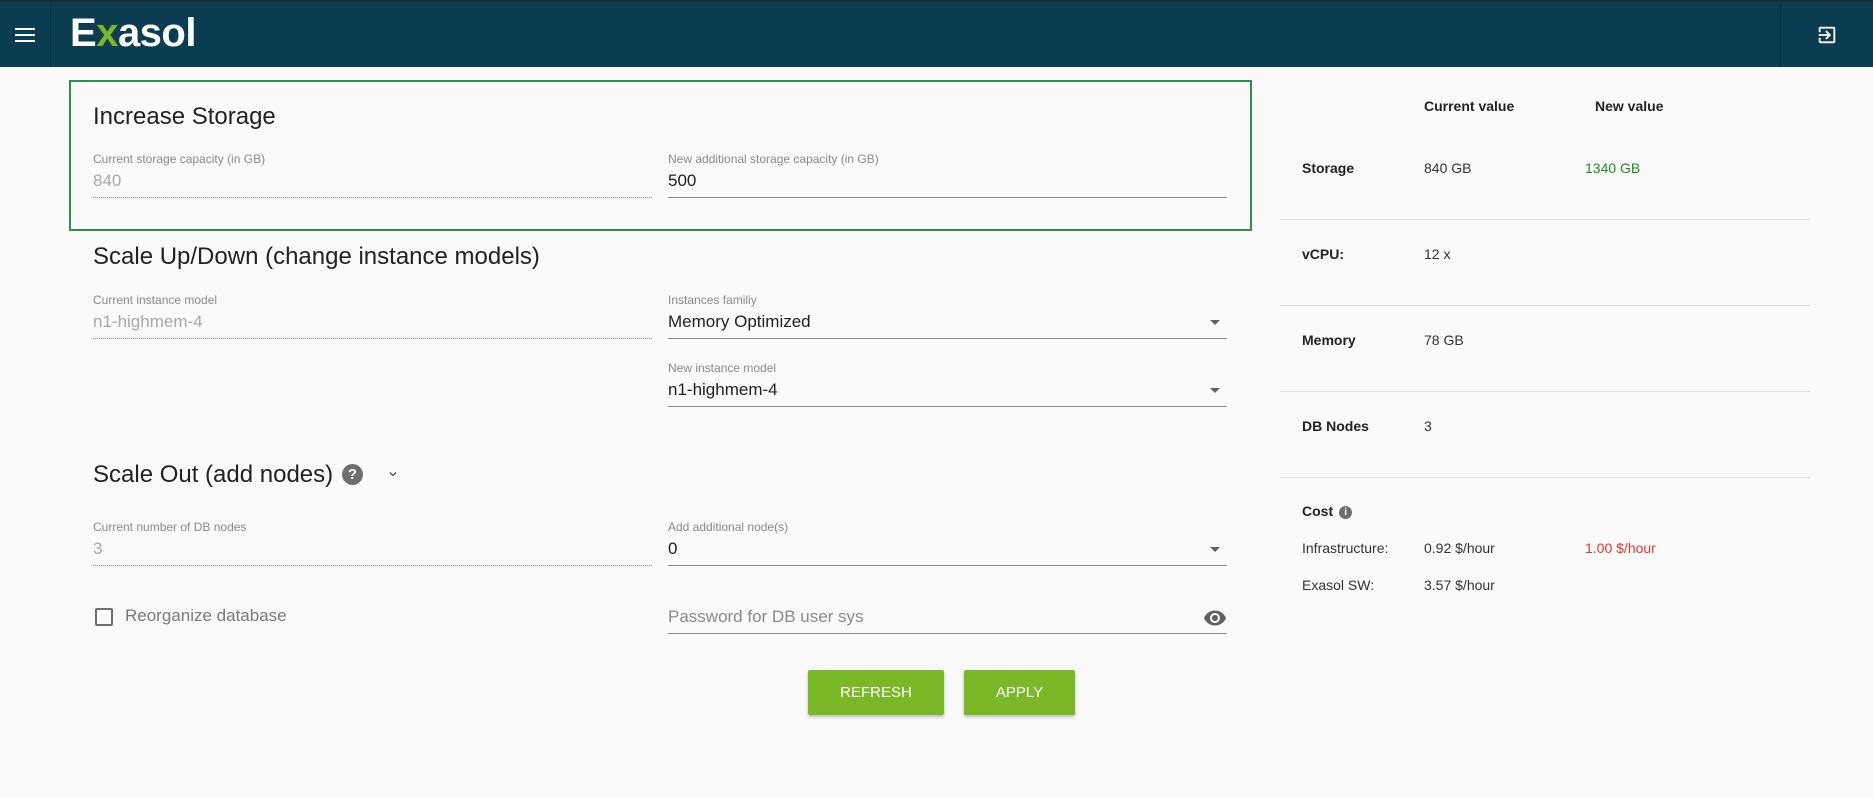  Describe the element at coordinates (133, 33) in the screenshot. I see `exasol-logo: Exasol` at that location.